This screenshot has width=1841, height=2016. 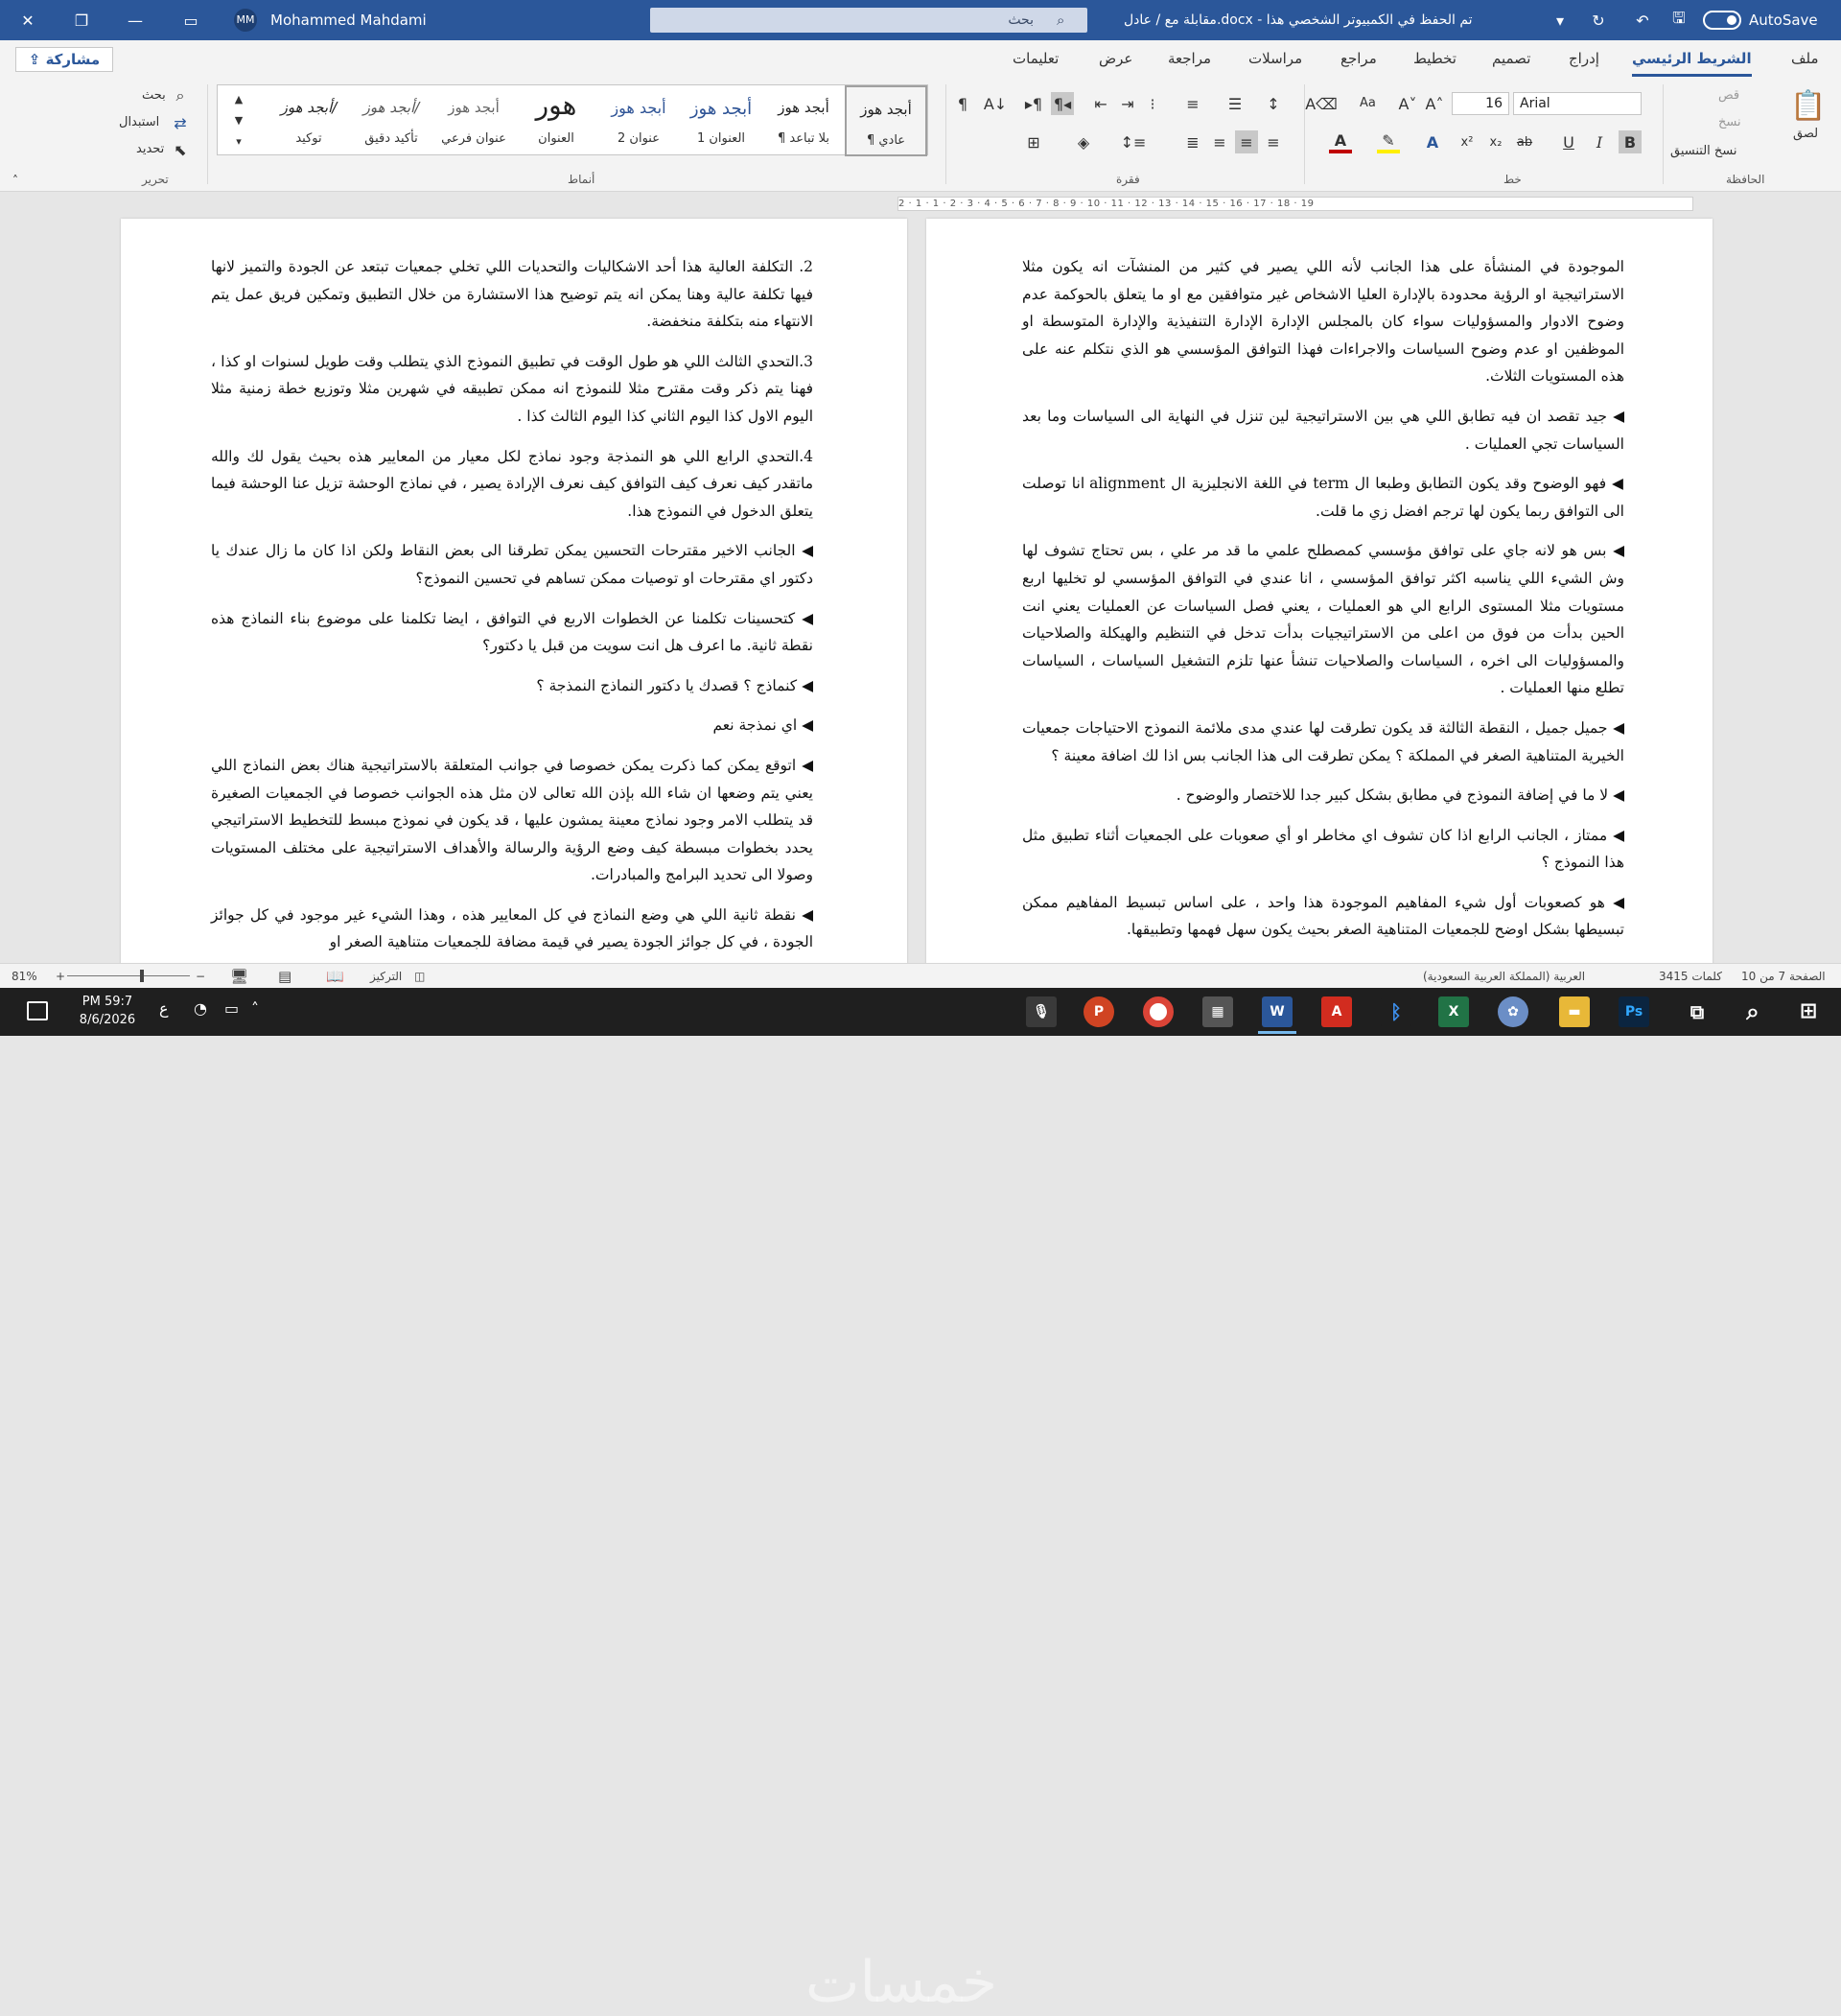 What do you see at coordinates (1189, 58) in the screenshot?
I see `tab-review: مراجعة` at bounding box center [1189, 58].